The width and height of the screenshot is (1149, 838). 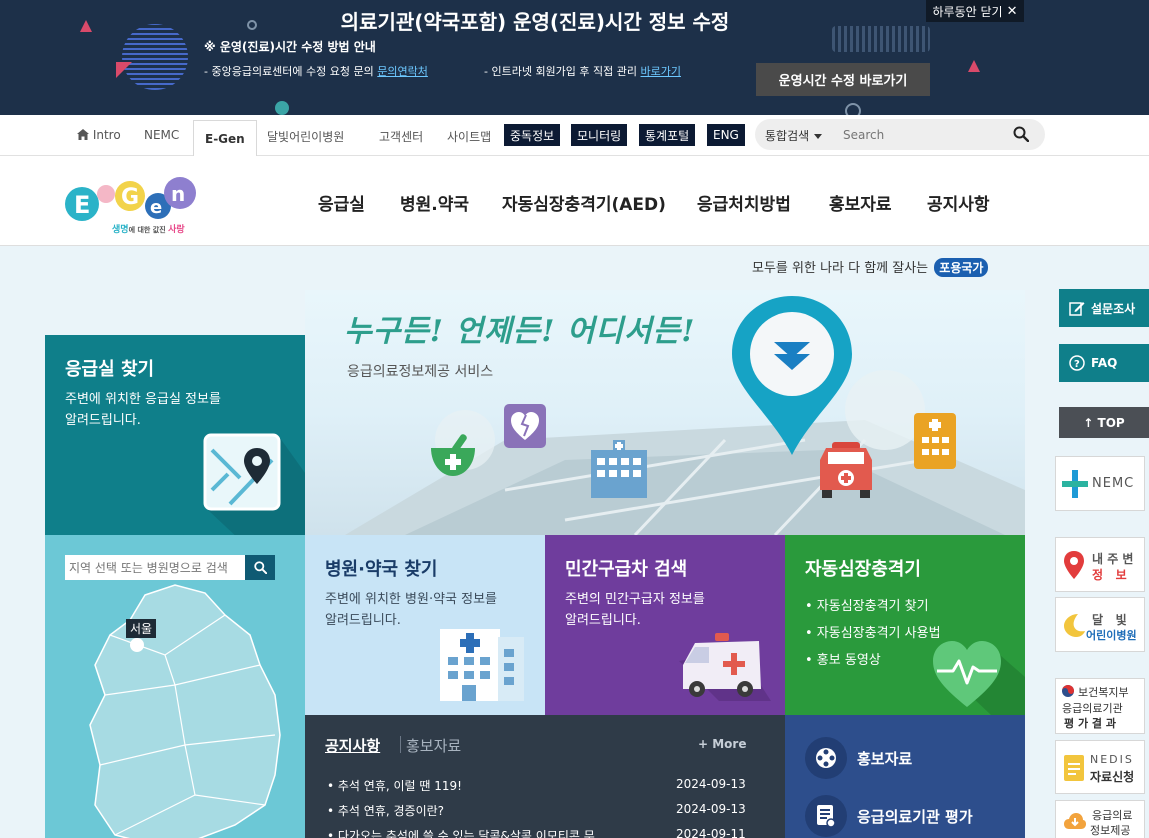 I want to click on nemc-banner-label: NEMC, so click(x=1113, y=483).